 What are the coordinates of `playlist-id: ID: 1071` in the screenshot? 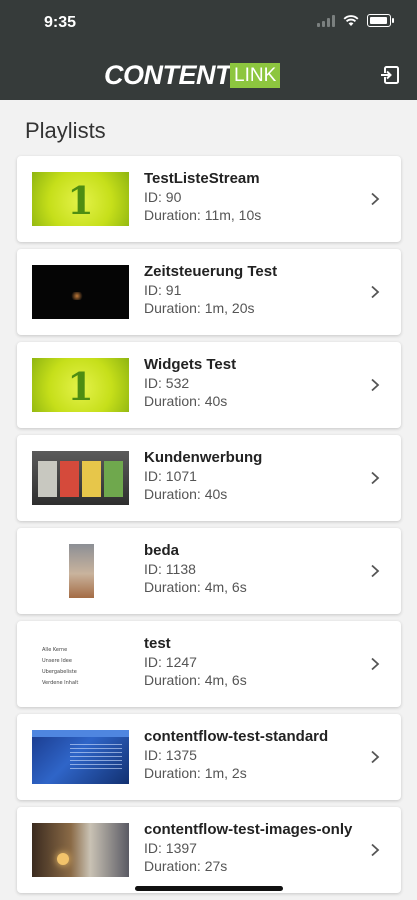 It's located at (170, 476).